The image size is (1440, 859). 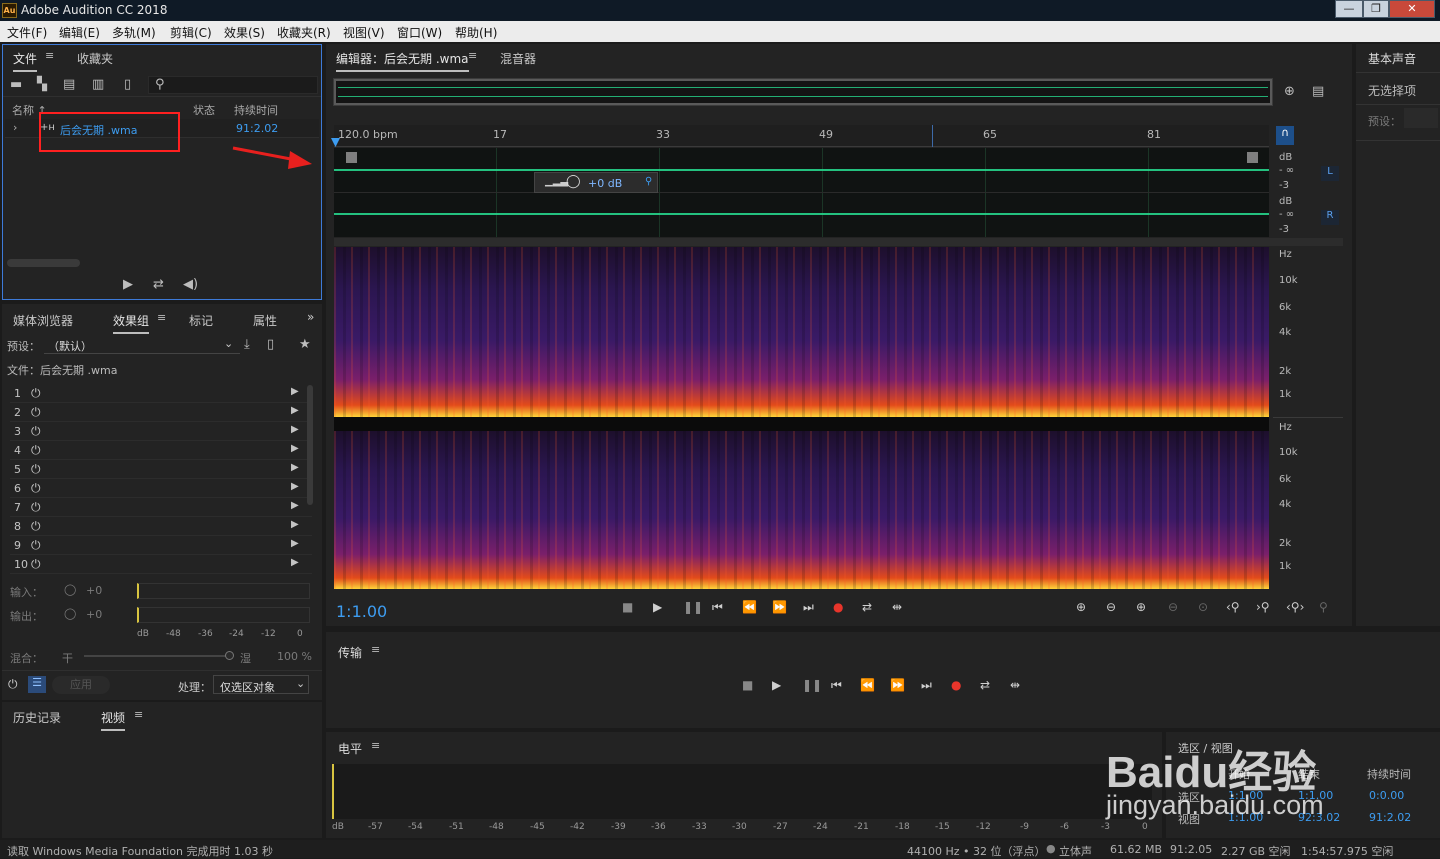 I want to click on effect-slot: 5 ⏻ ▶, so click(x=161, y=470).